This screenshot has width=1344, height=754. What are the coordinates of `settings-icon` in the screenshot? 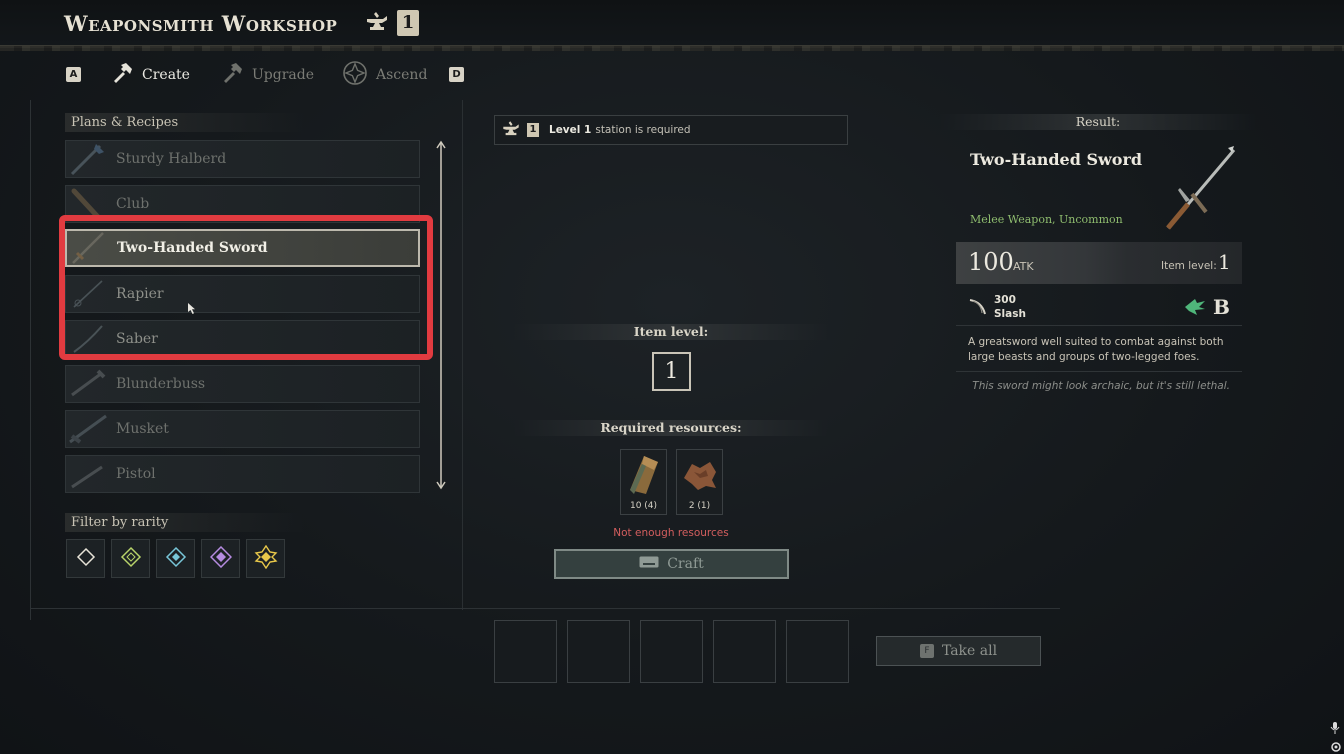 It's located at (1335, 745).